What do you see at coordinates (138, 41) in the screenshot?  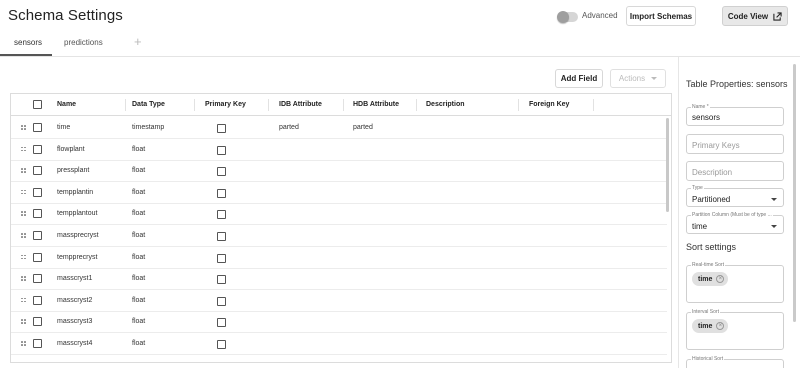 I see `add-tab-icon: +` at bounding box center [138, 41].